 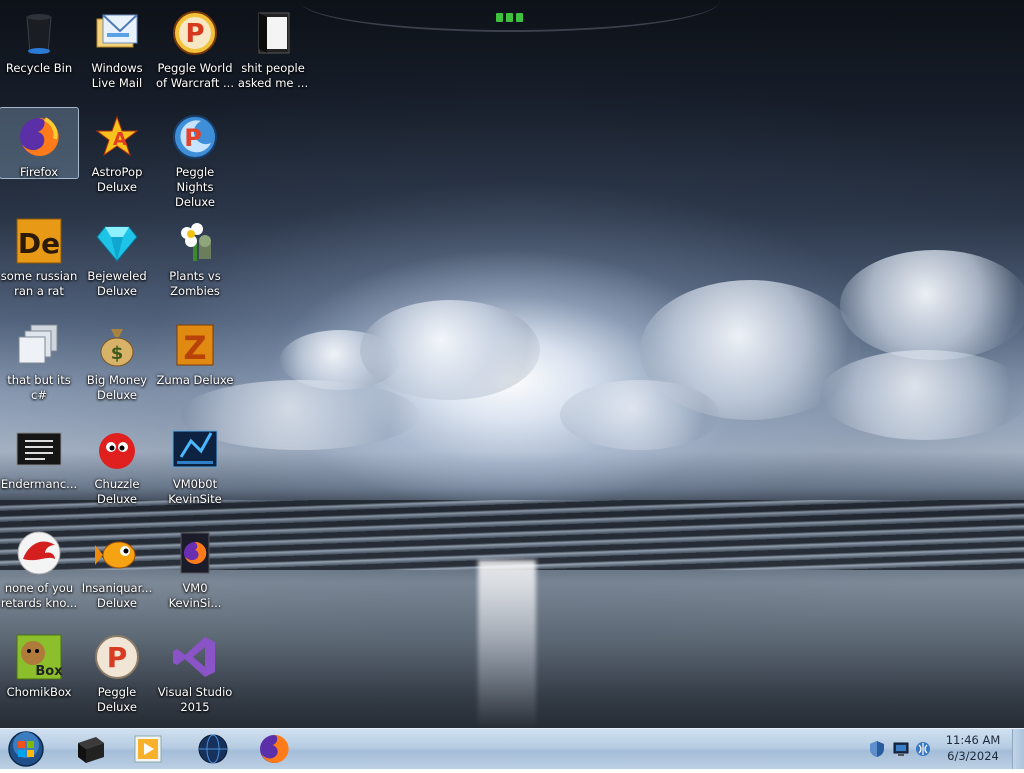 What do you see at coordinates (973, 740) in the screenshot?
I see `clock-time: 11:46 AM` at bounding box center [973, 740].